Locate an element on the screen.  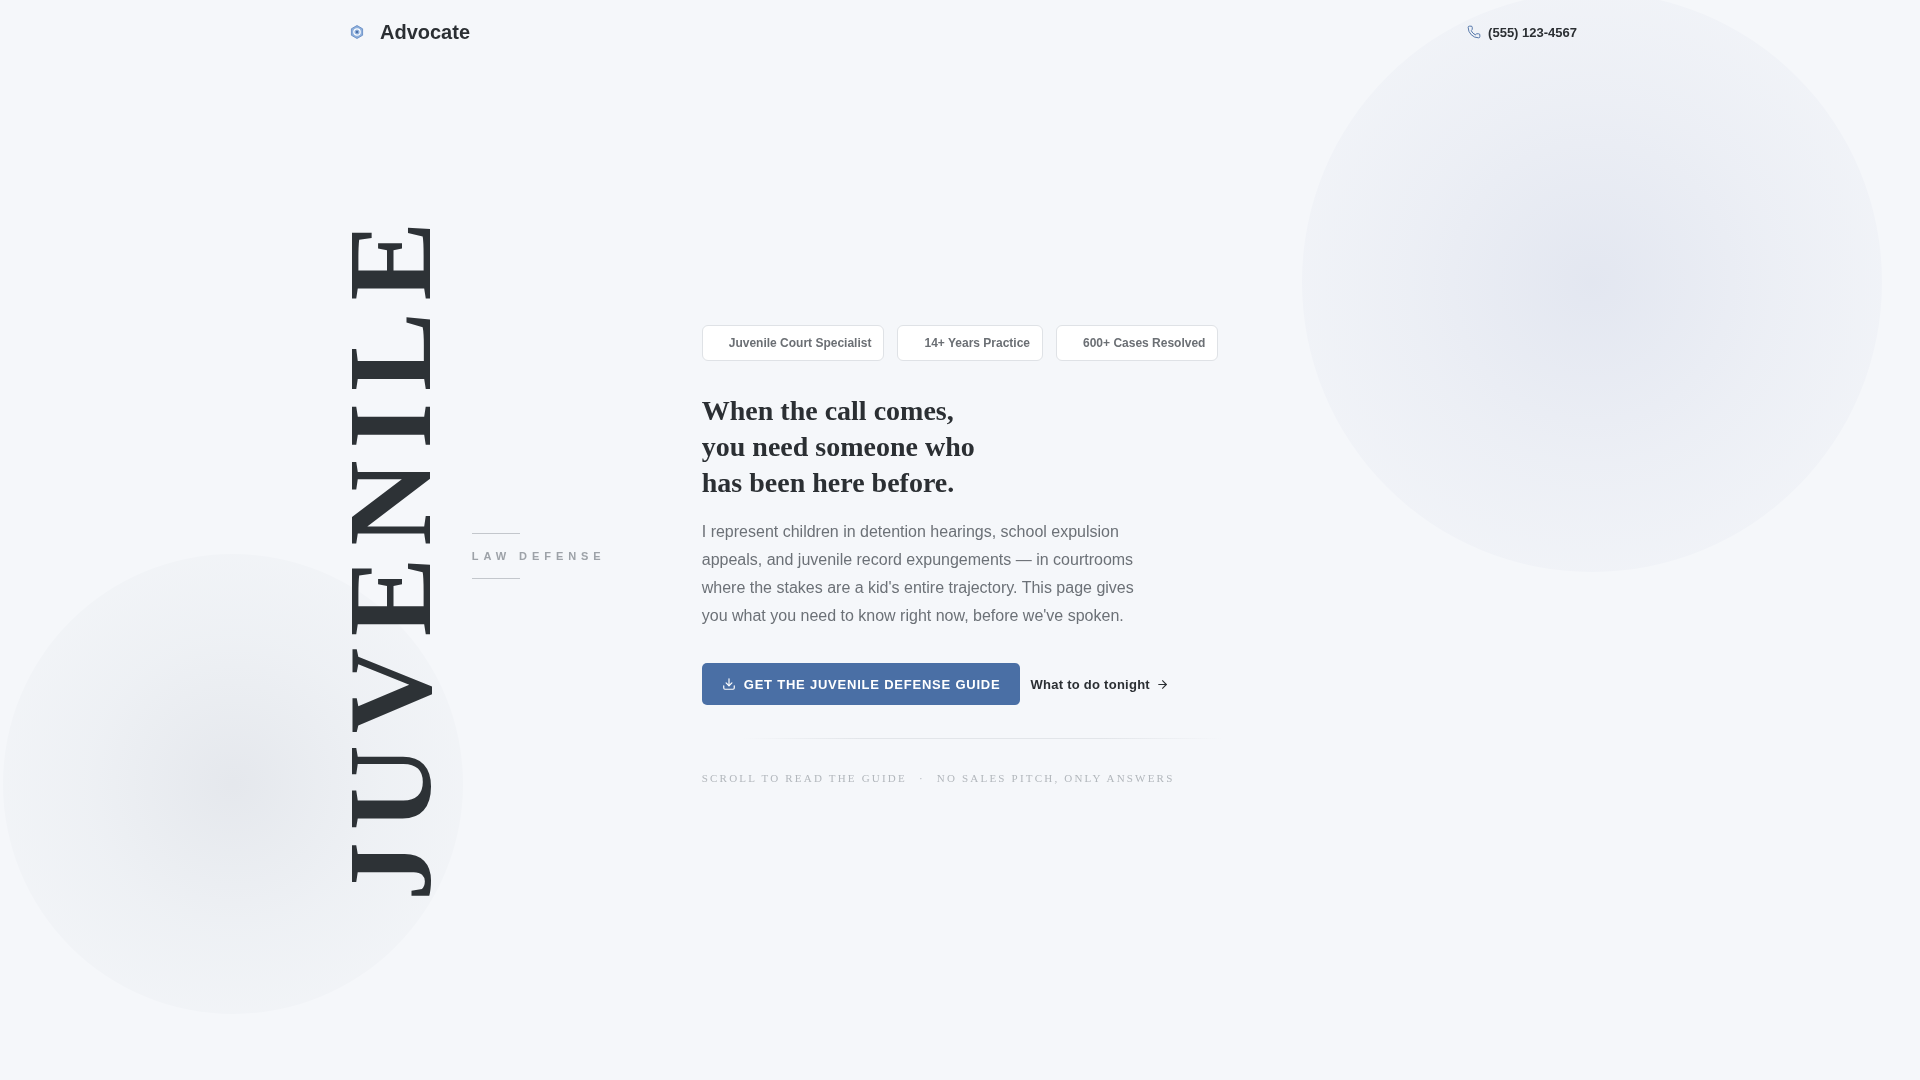
brand-name: Advocate is located at coordinates (425, 32).